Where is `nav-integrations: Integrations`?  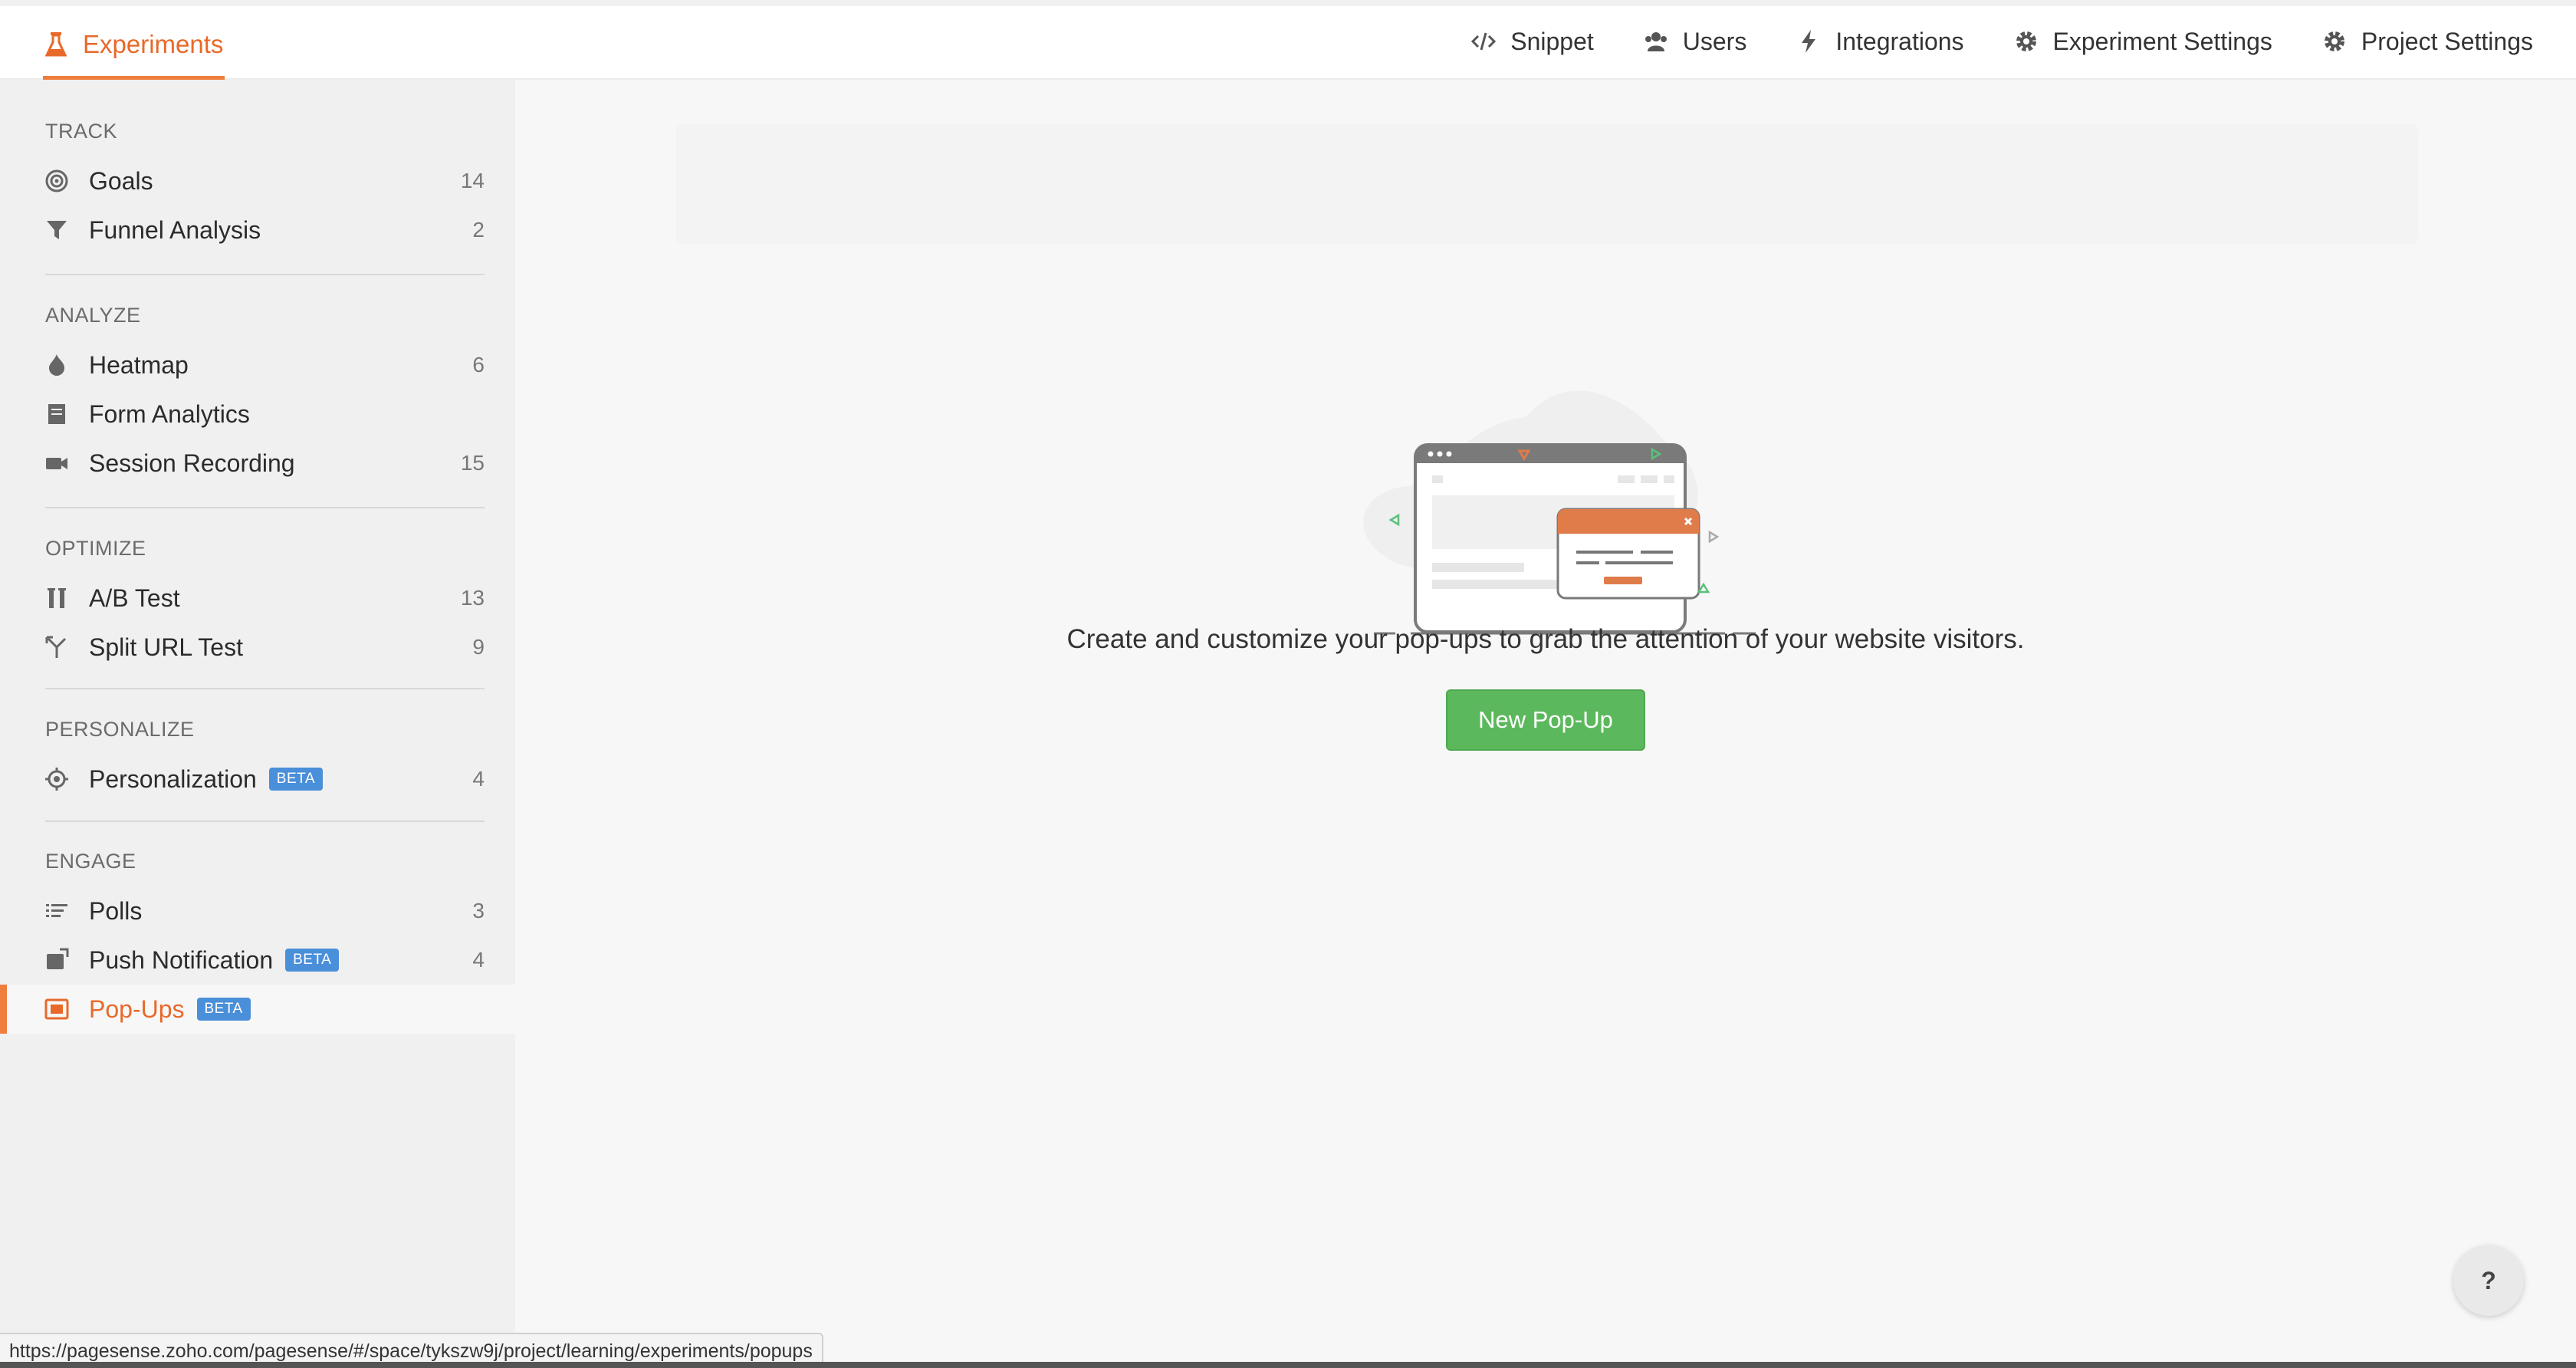
nav-integrations: Integrations is located at coordinates (1880, 41).